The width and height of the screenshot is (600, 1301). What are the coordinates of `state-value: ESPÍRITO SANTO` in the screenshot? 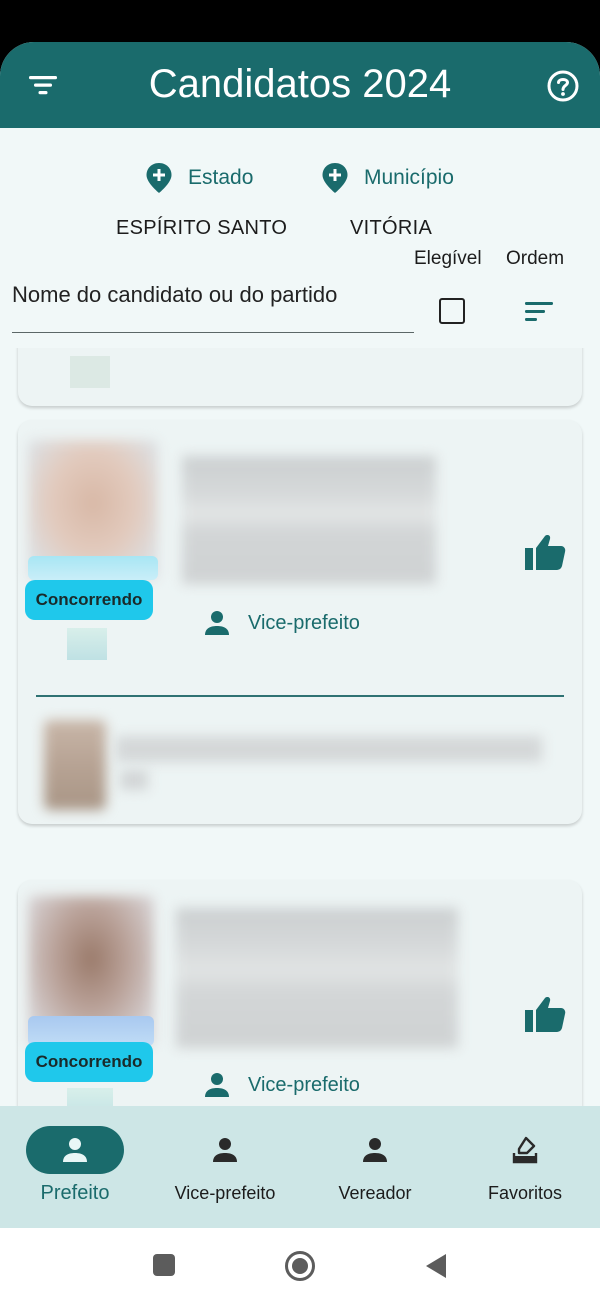 It's located at (202, 228).